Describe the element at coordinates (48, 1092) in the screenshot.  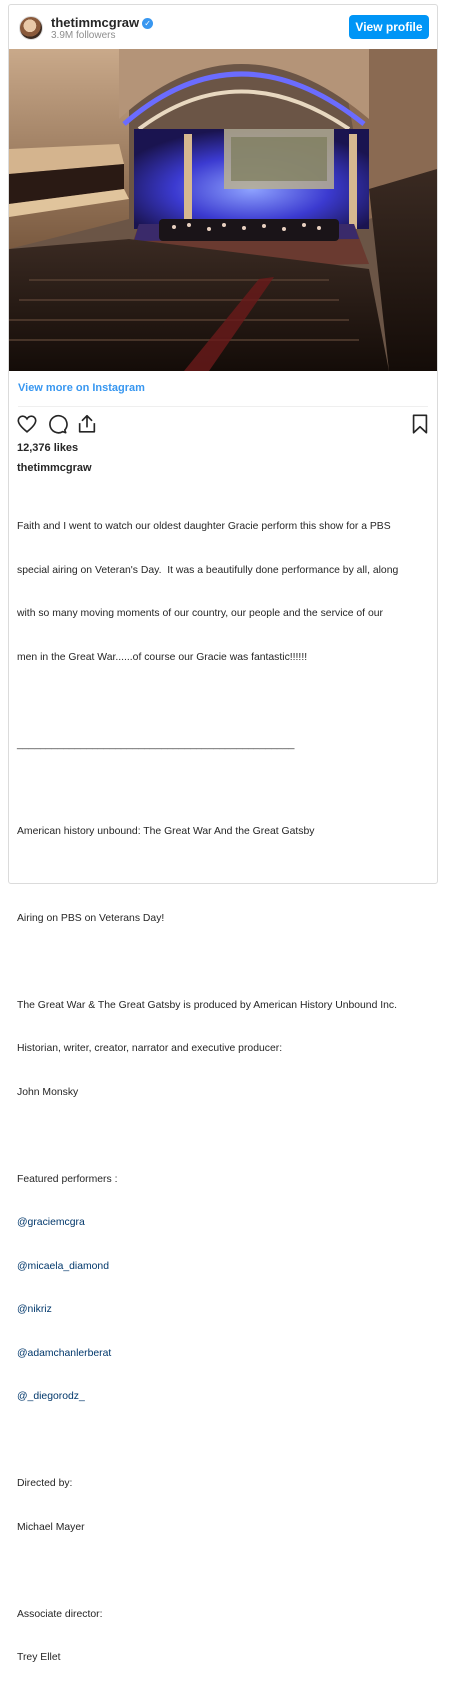
I see `produced-line: John Monsky` at that location.